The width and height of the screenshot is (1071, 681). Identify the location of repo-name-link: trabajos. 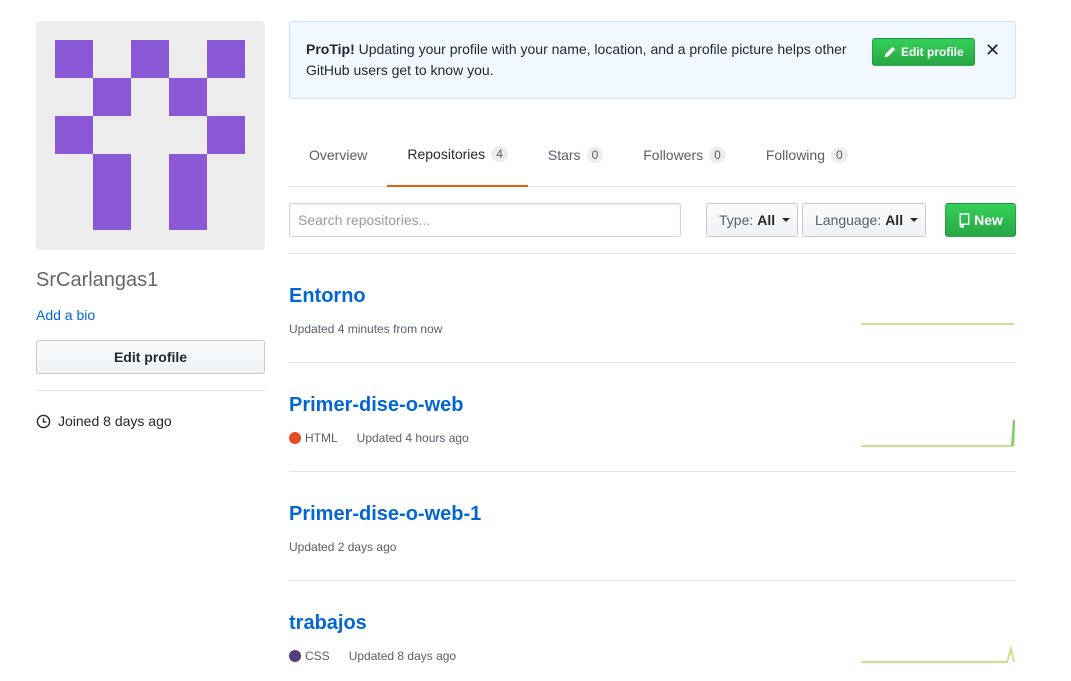
(328, 623).